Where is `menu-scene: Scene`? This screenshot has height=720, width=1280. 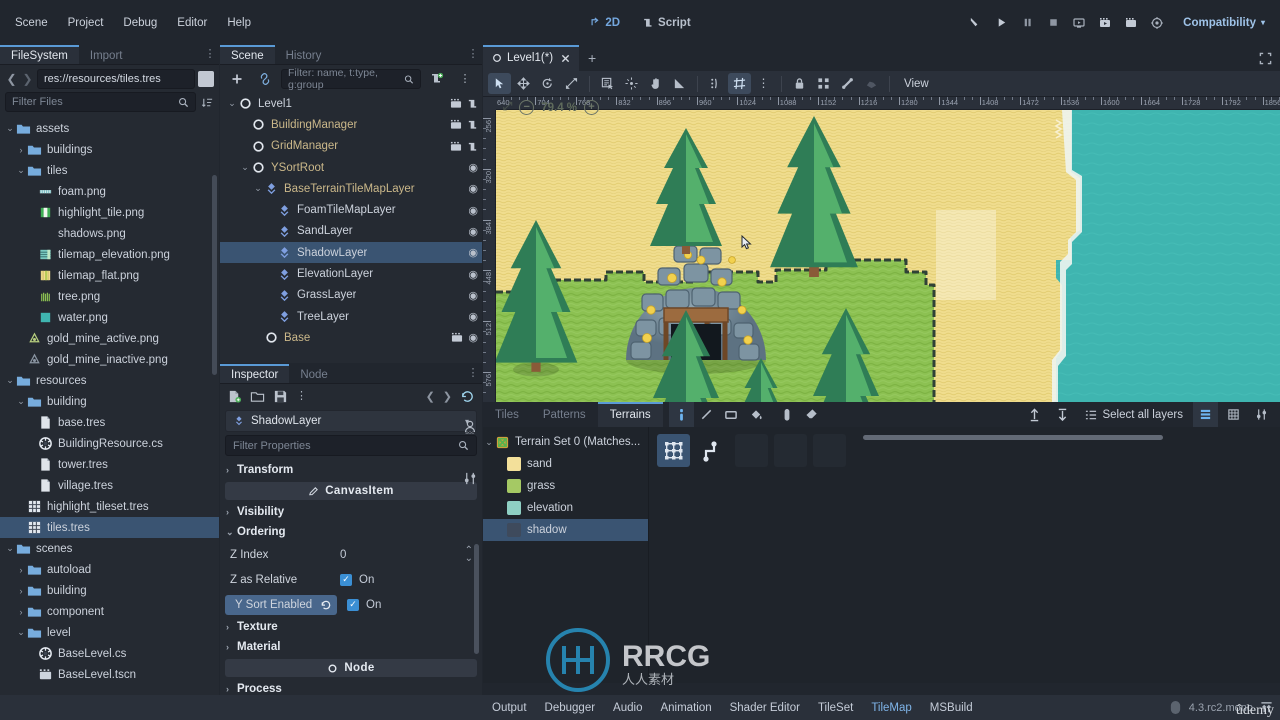
menu-scene: Scene is located at coordinates (31, 23).